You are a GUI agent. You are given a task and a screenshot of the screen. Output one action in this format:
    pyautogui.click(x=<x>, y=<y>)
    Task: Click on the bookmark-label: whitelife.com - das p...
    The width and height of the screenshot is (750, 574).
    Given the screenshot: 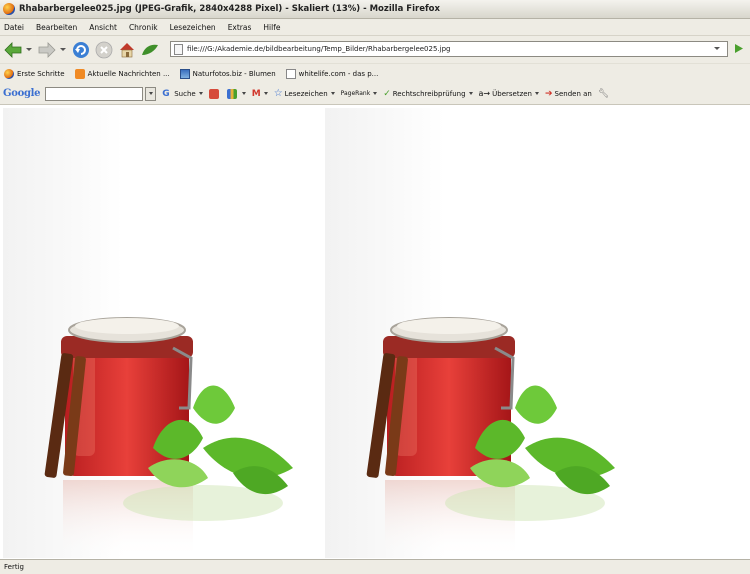 What is the action you would take?
    pyautogui.click(x=338, y=73)
    